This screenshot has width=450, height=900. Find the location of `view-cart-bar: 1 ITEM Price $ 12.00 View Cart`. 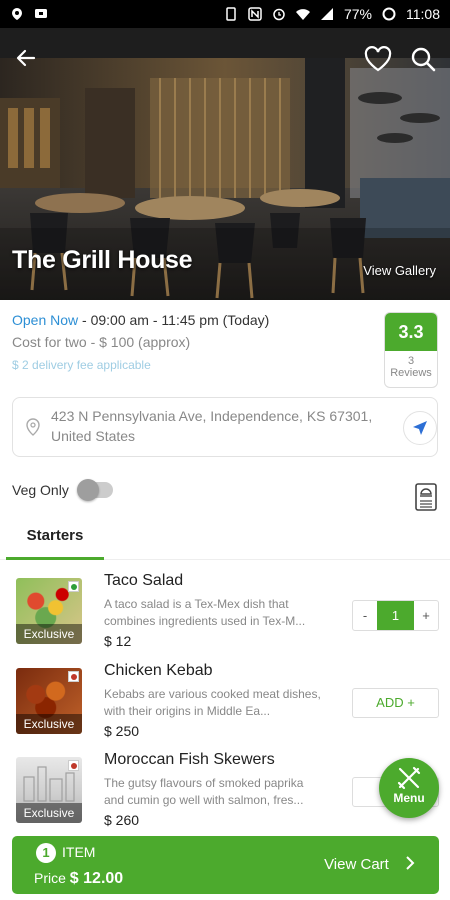

view-cart-bar: 1 ITEM Price $ 12.00 View Cart is located at coordinates (225, 865).